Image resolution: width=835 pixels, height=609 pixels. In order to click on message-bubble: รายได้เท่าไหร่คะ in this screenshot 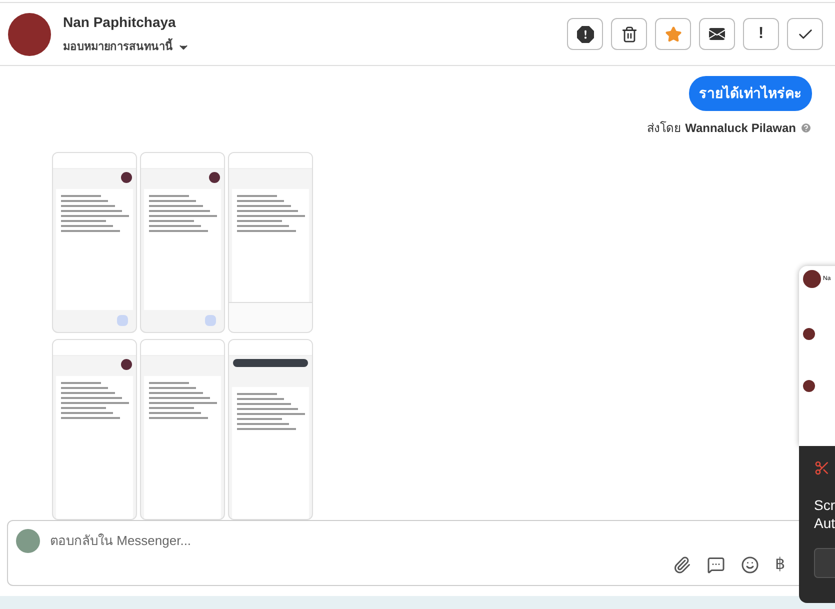, I will do `click(750, 93)`.